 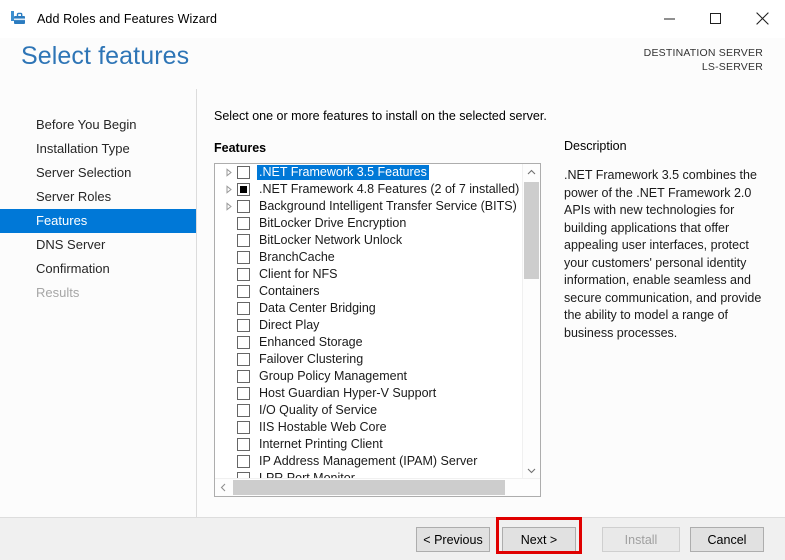 What do you see at coordinates (333, 223) in the screenshot?
I see `feature-label: BitLocker Drive Encryption` at bounding box center [333, 223].